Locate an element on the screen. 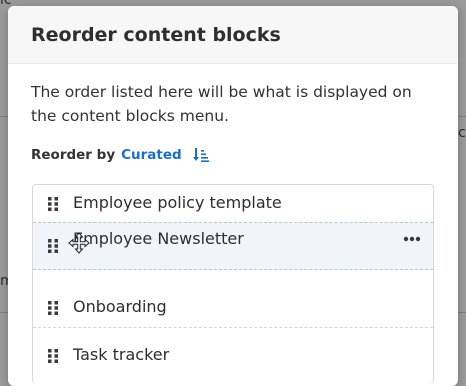 This screenshot has width=466, height=386. list-divider is located at coordinates (233, 327).